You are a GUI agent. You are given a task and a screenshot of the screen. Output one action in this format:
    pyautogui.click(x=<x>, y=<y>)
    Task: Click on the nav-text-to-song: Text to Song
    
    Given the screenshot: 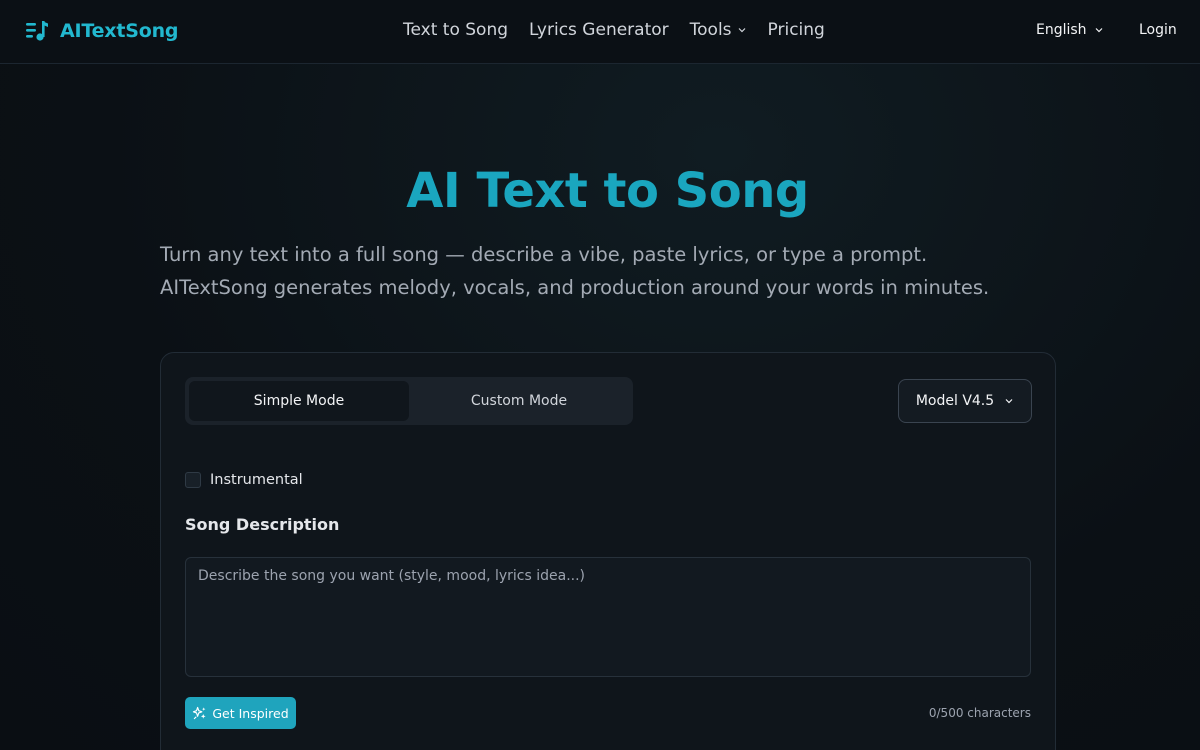 What is the action you would take?
    pyautogui.click(x=455, y=30)
    